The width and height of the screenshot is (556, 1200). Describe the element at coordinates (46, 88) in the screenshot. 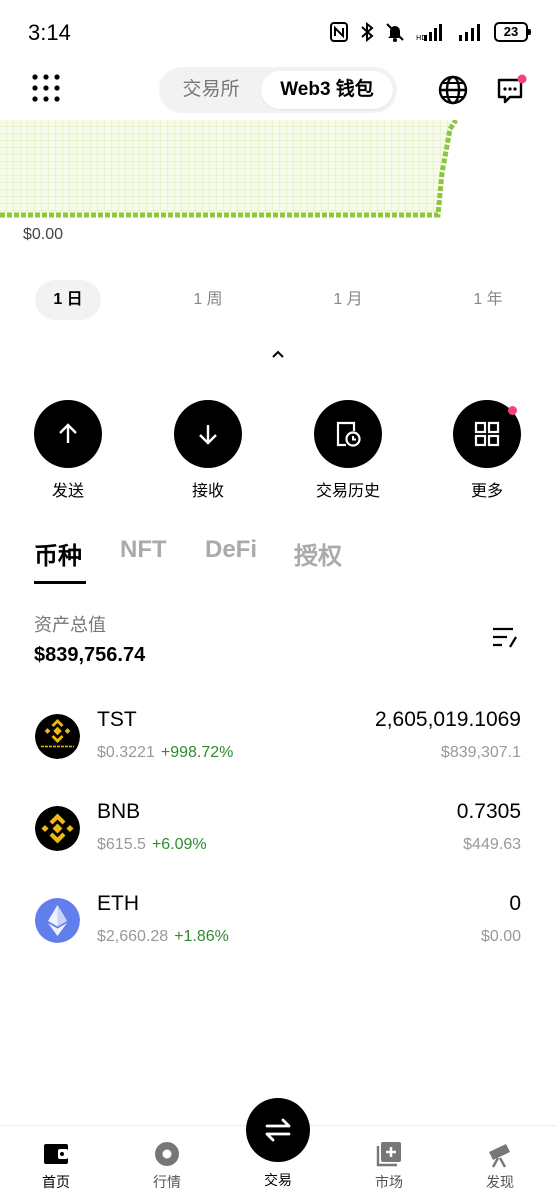

I see `menu-grid-icon` at that location.